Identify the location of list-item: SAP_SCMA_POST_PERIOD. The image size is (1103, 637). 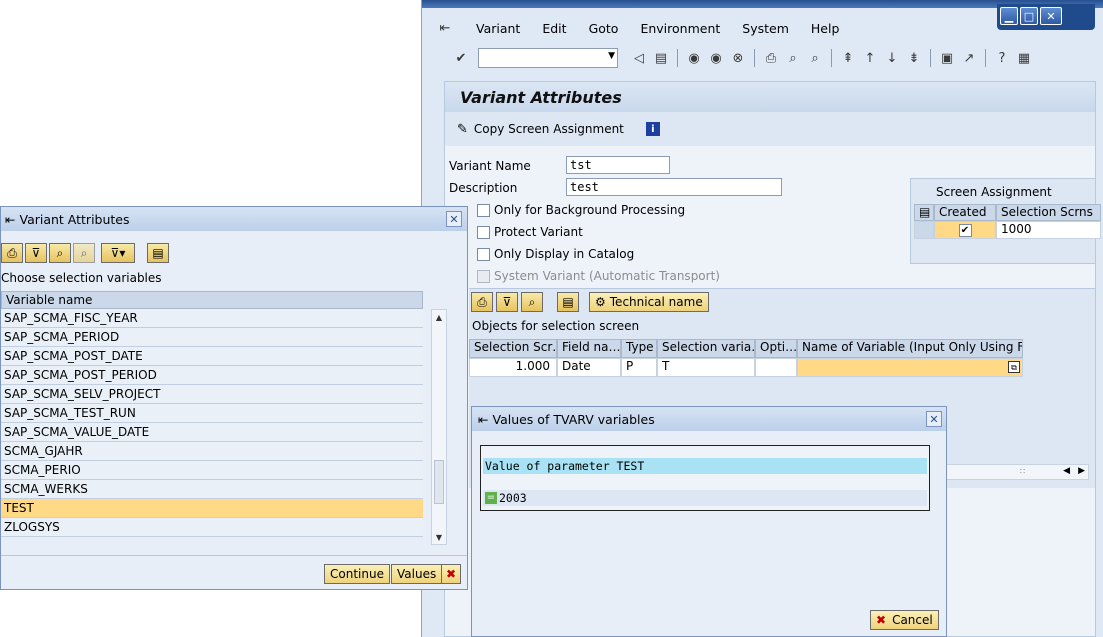
(212, 375).